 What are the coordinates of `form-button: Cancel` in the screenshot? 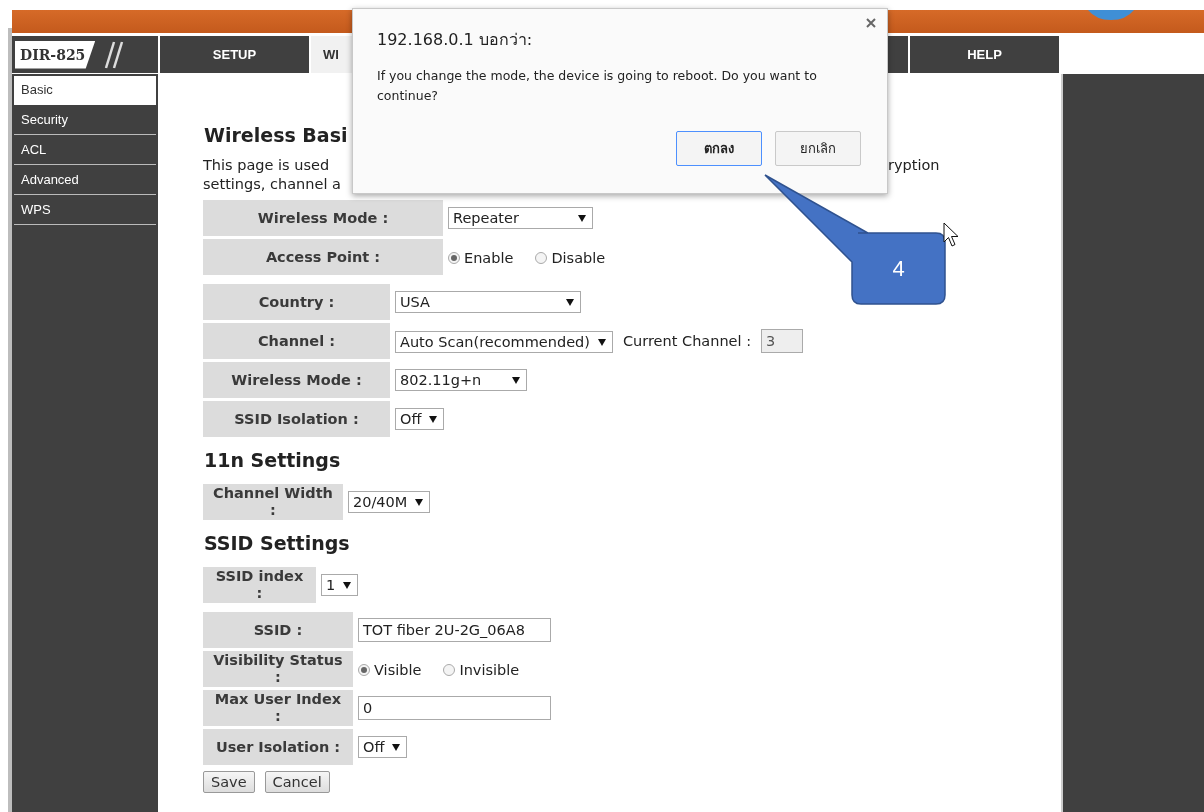 It's located at (297, 782).